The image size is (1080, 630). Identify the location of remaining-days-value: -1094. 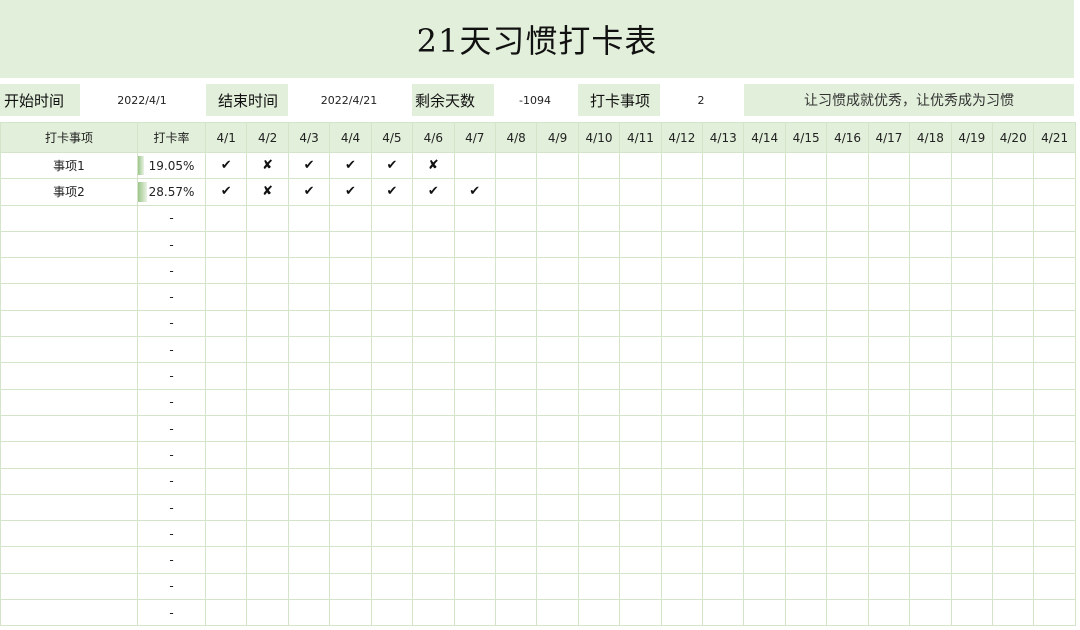
(535, 100).